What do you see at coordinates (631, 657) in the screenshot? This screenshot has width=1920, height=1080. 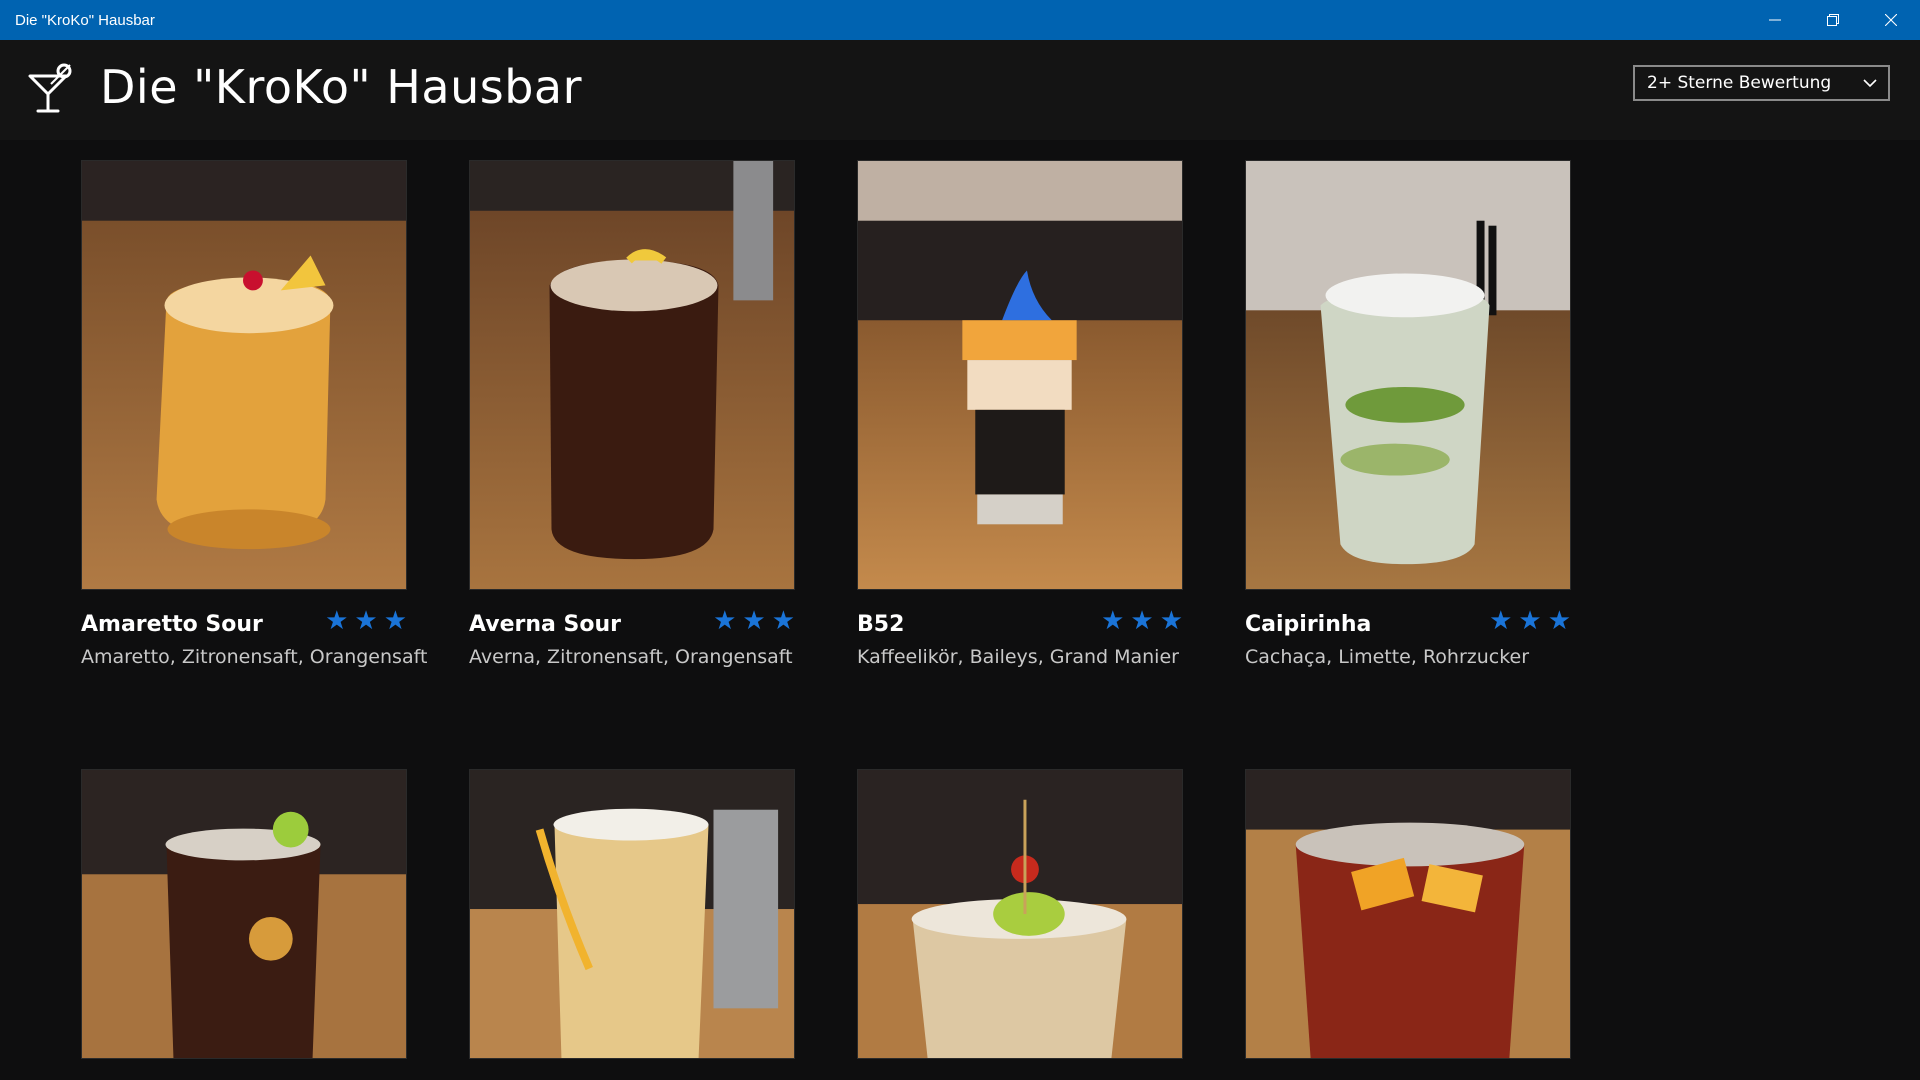 I see `cocktail-ingredients: Averna, Zitronensaft, Orangensaft` at bounding box center [631, 657].